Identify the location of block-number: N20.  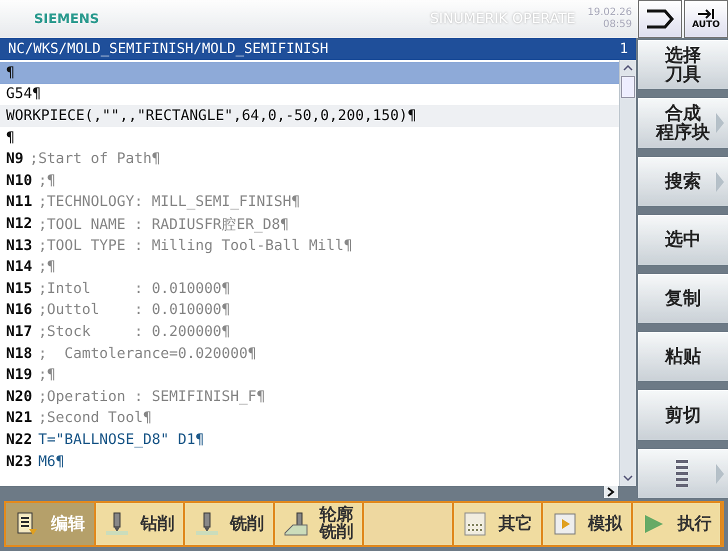
(19, 396).